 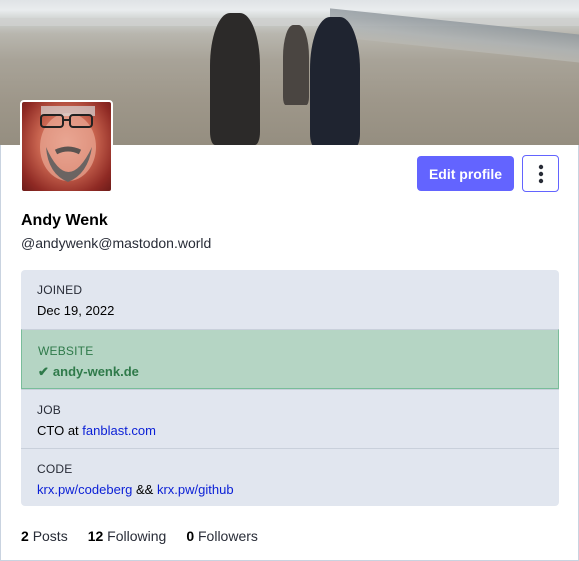 I want to click on company-link: fanblast.com, so click(x=119, y=430).